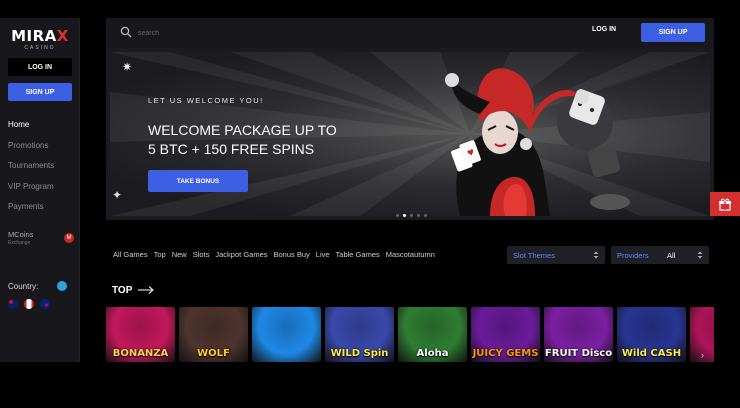  Describe the element at coordinates (578, 353) in the screenshot. I see `game-title: FRUIT Disco` at that location.